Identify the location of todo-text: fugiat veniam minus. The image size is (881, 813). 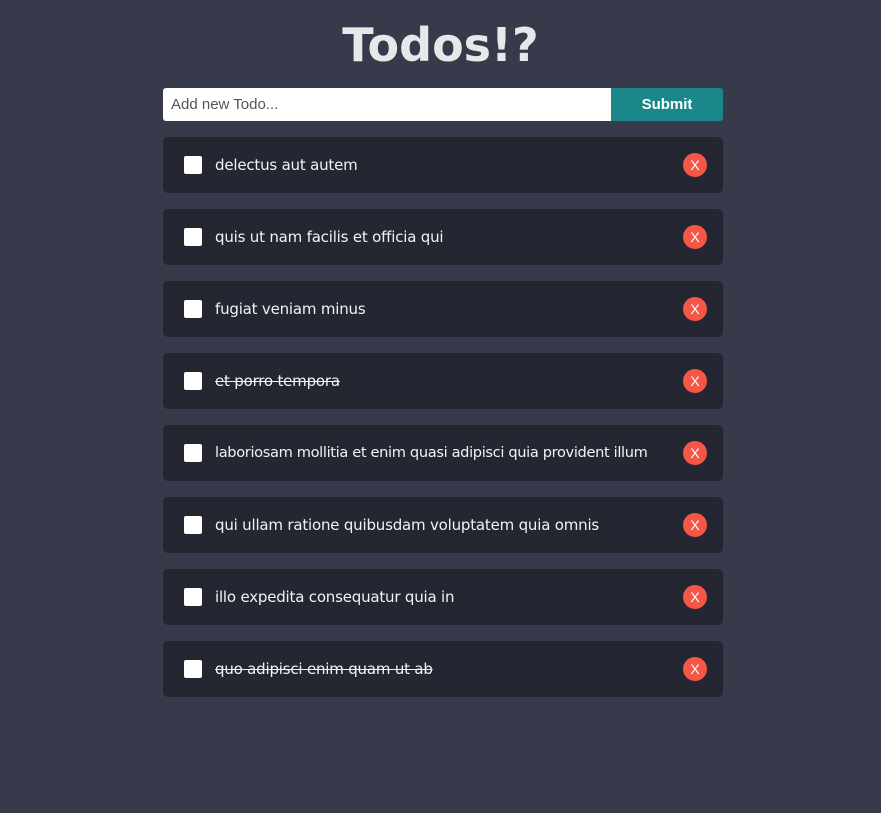
(290, 309).